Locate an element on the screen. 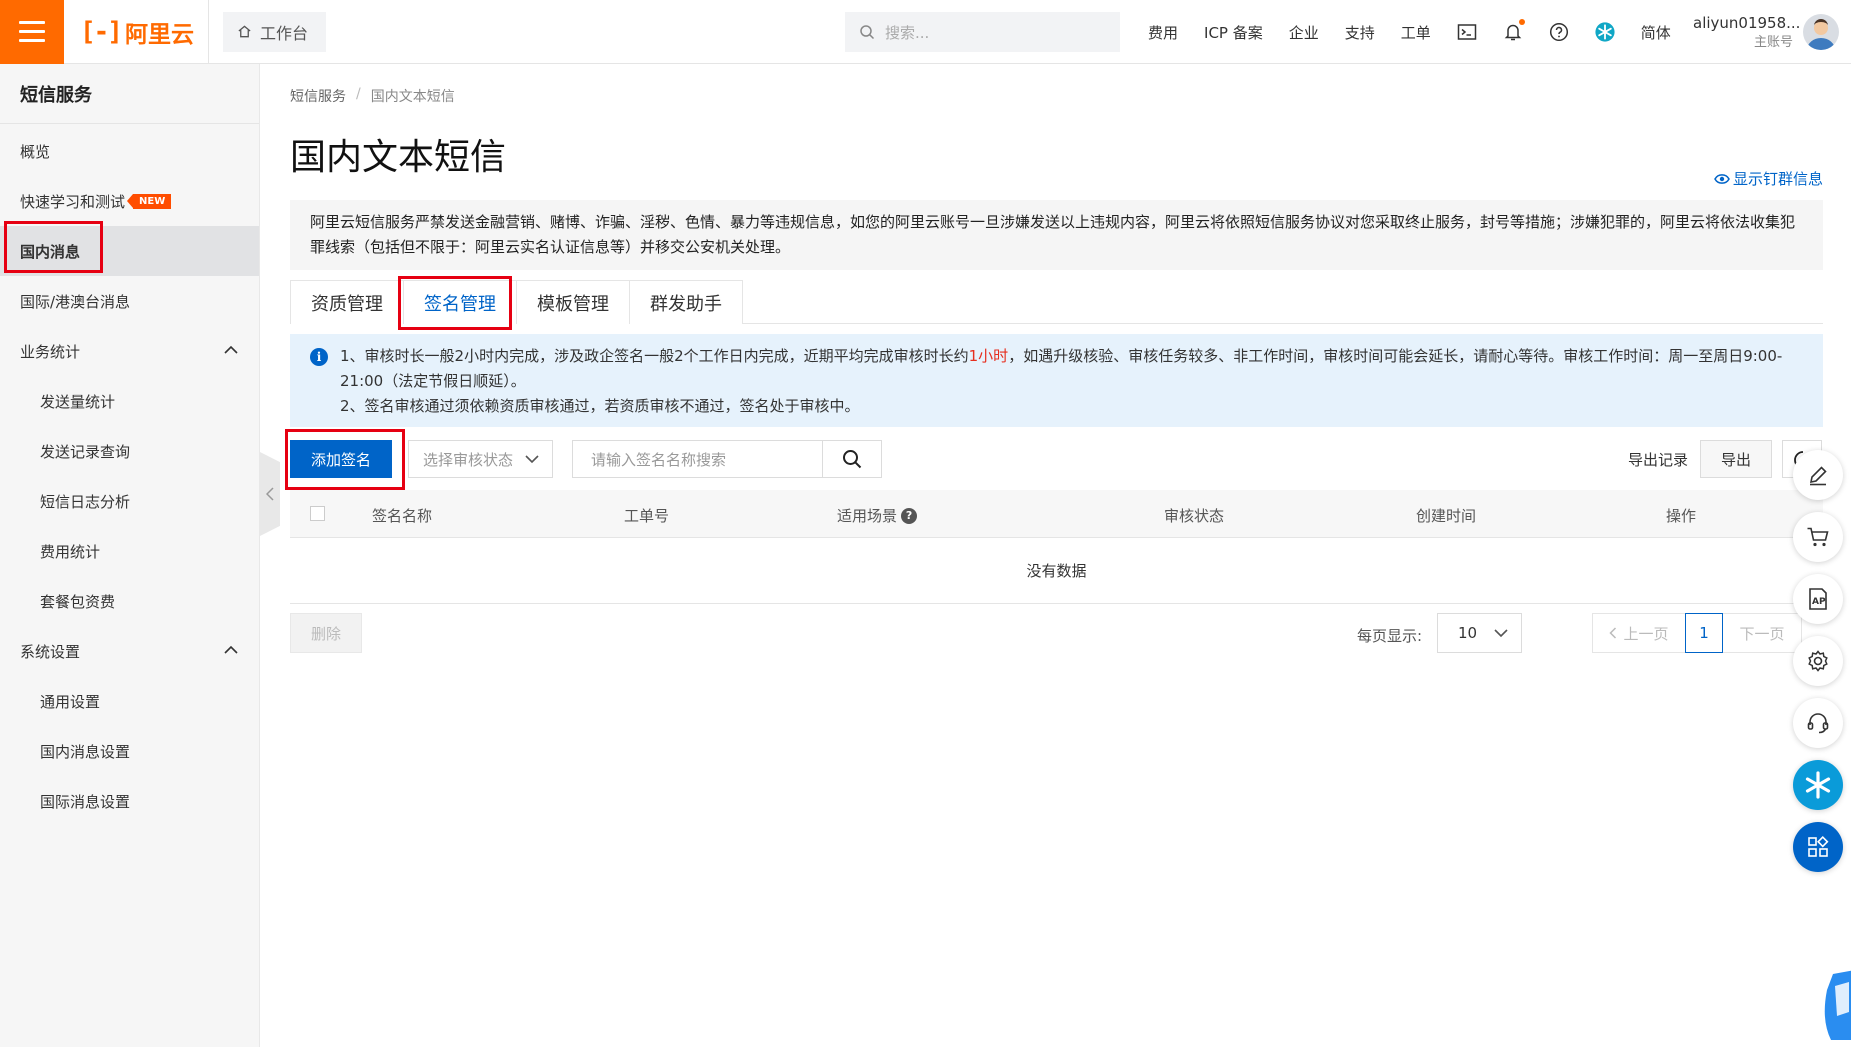 The width and height of the screenshot is (1851, 1047). user-account-menu: aliyun01958... 主账号 is located at coordinates (1746, 33).